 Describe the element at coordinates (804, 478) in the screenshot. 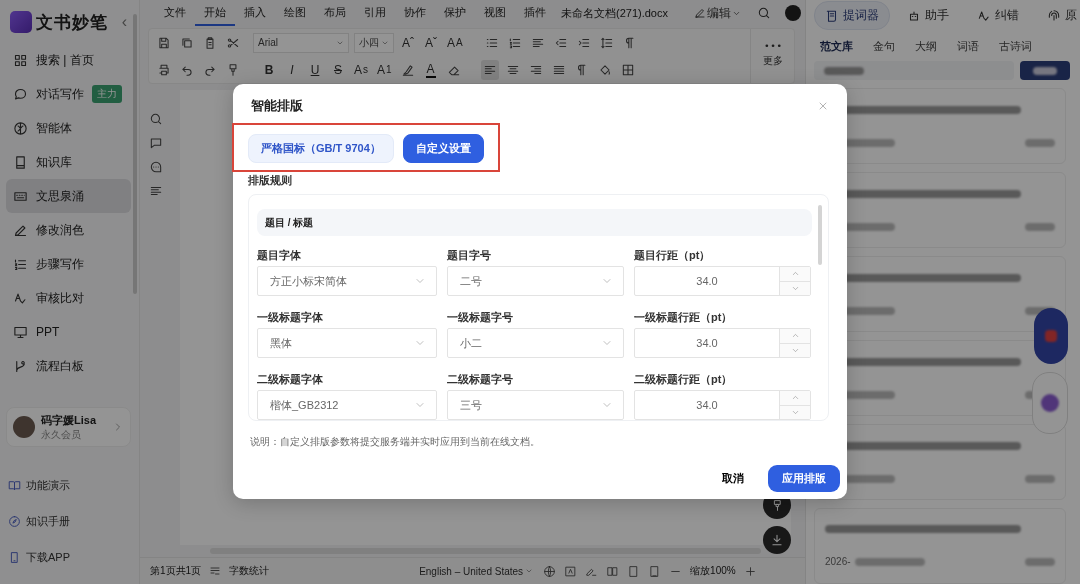

I see `apply-button: 应用排版` at that location.